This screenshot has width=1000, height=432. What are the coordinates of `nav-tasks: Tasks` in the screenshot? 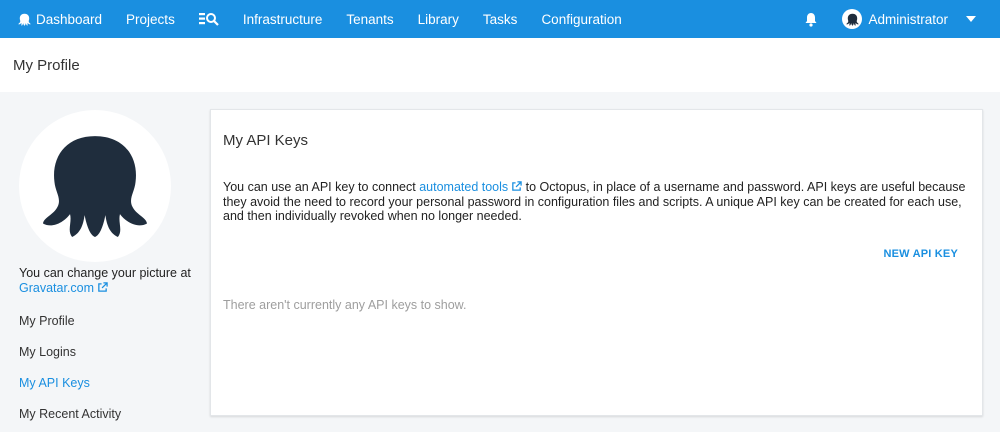 It's located at (500, 19).